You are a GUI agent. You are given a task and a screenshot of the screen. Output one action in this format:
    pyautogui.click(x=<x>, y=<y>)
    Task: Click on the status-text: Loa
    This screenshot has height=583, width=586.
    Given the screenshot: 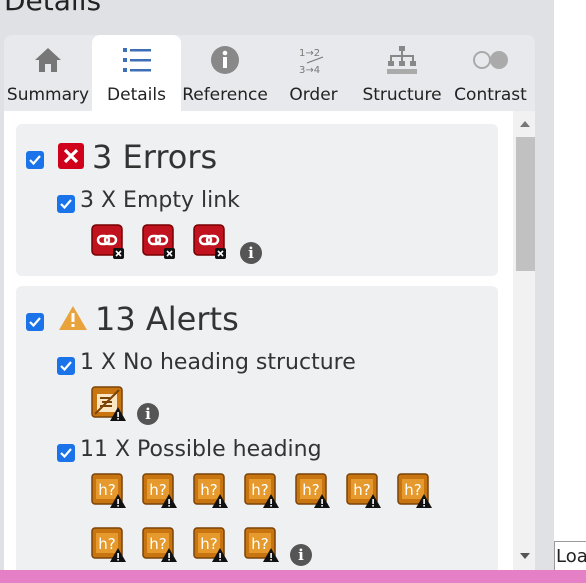 What is the action you would take?
    pyautogui.click(x=570, y=556)
    